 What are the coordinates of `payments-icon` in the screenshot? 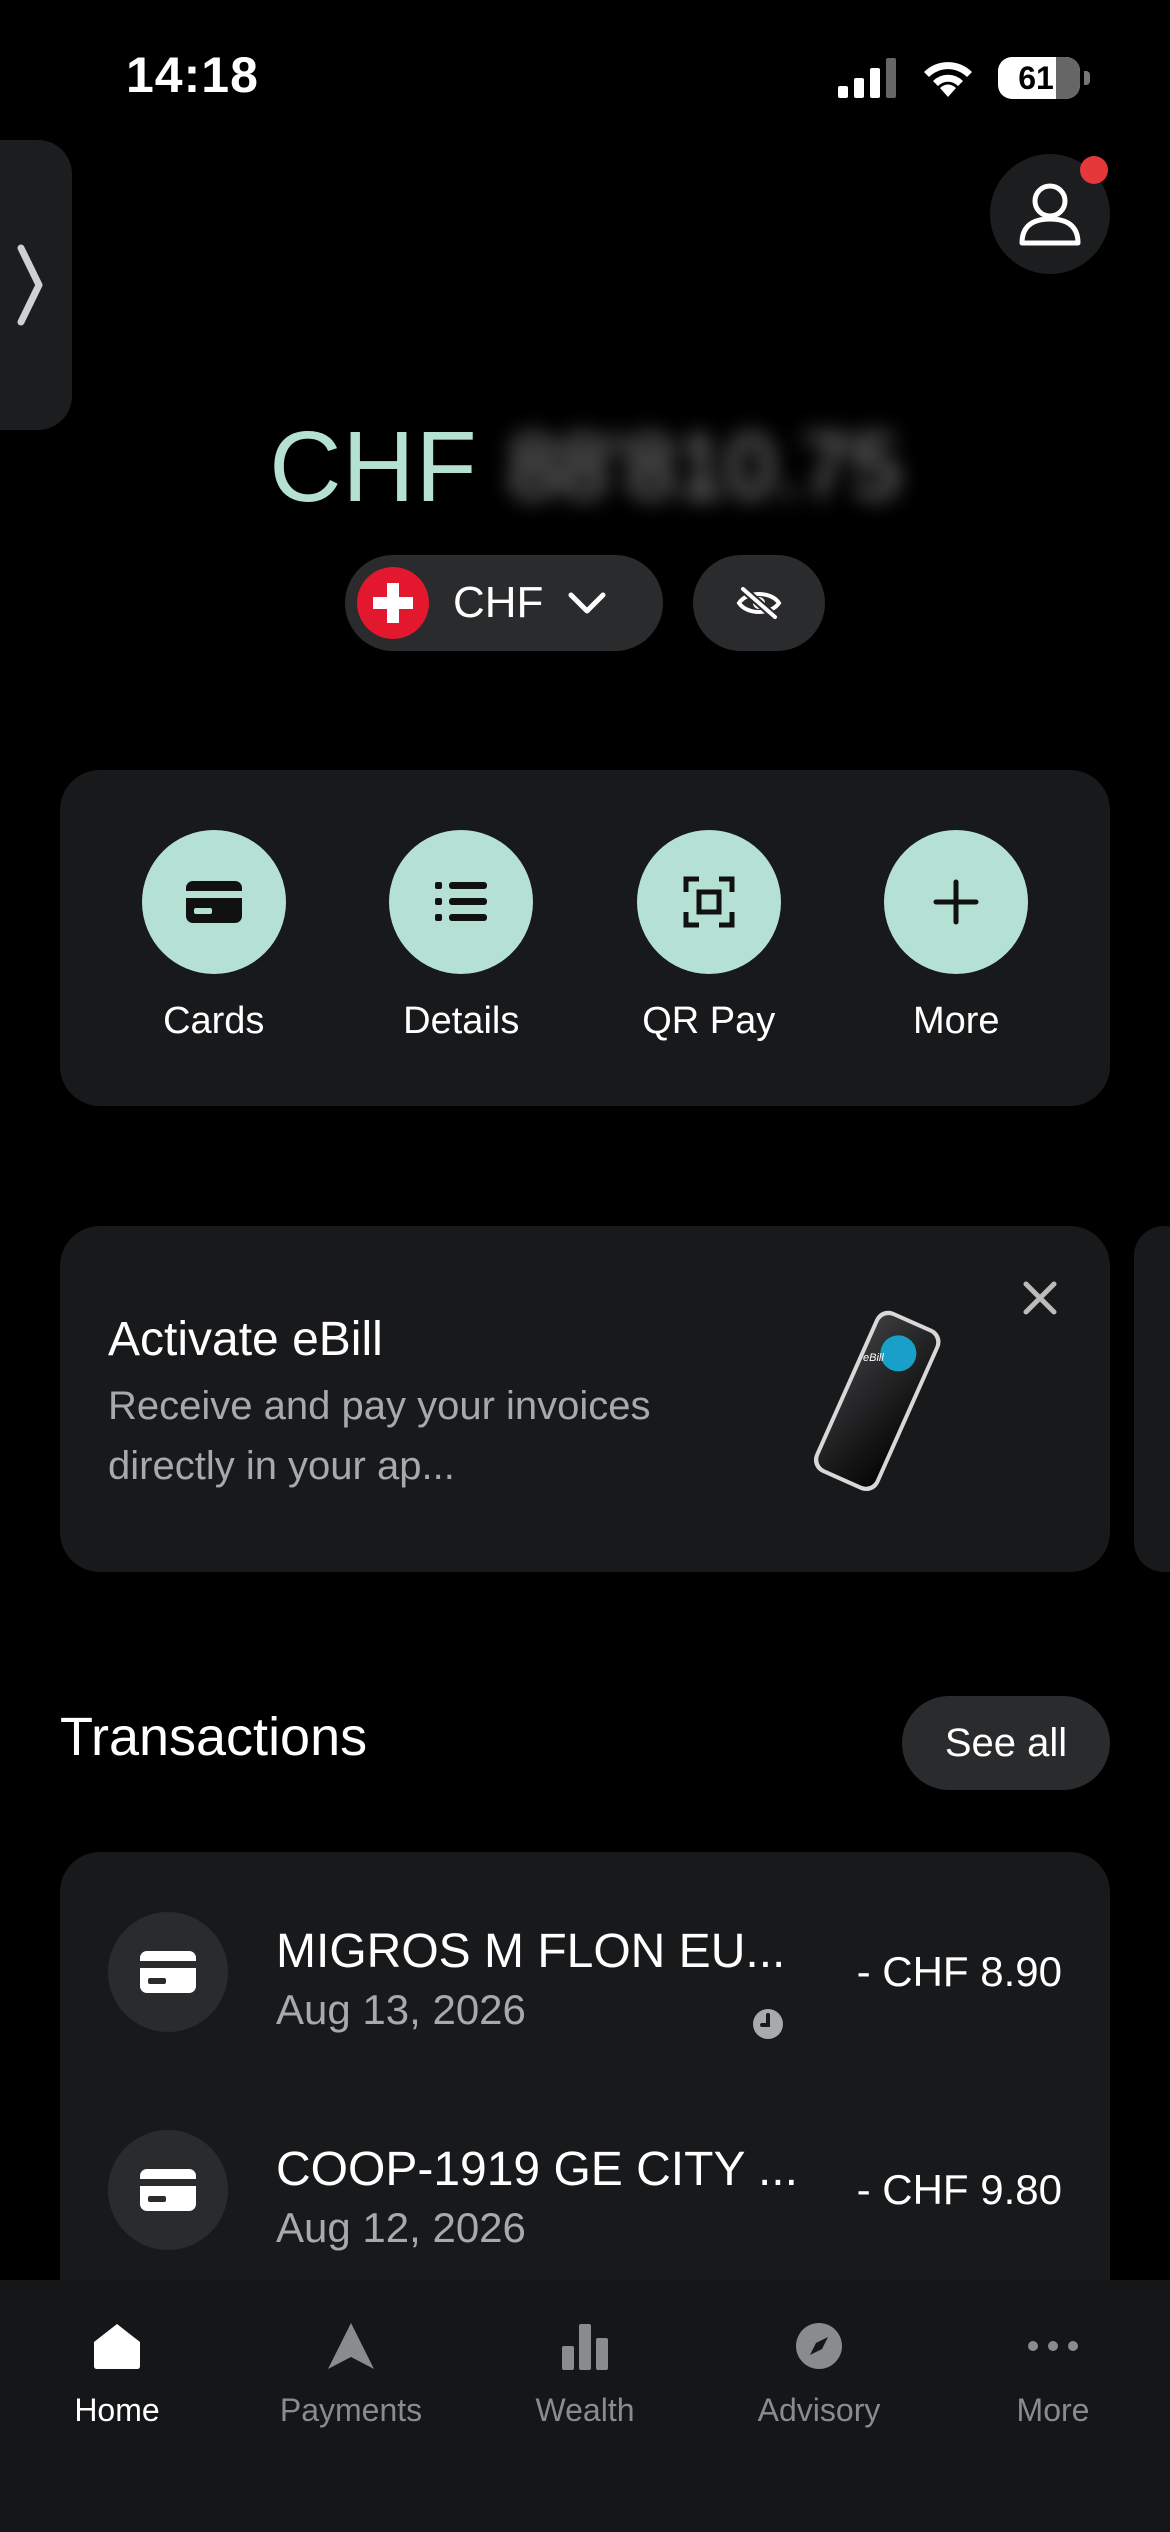 It's located at (351, 2346).